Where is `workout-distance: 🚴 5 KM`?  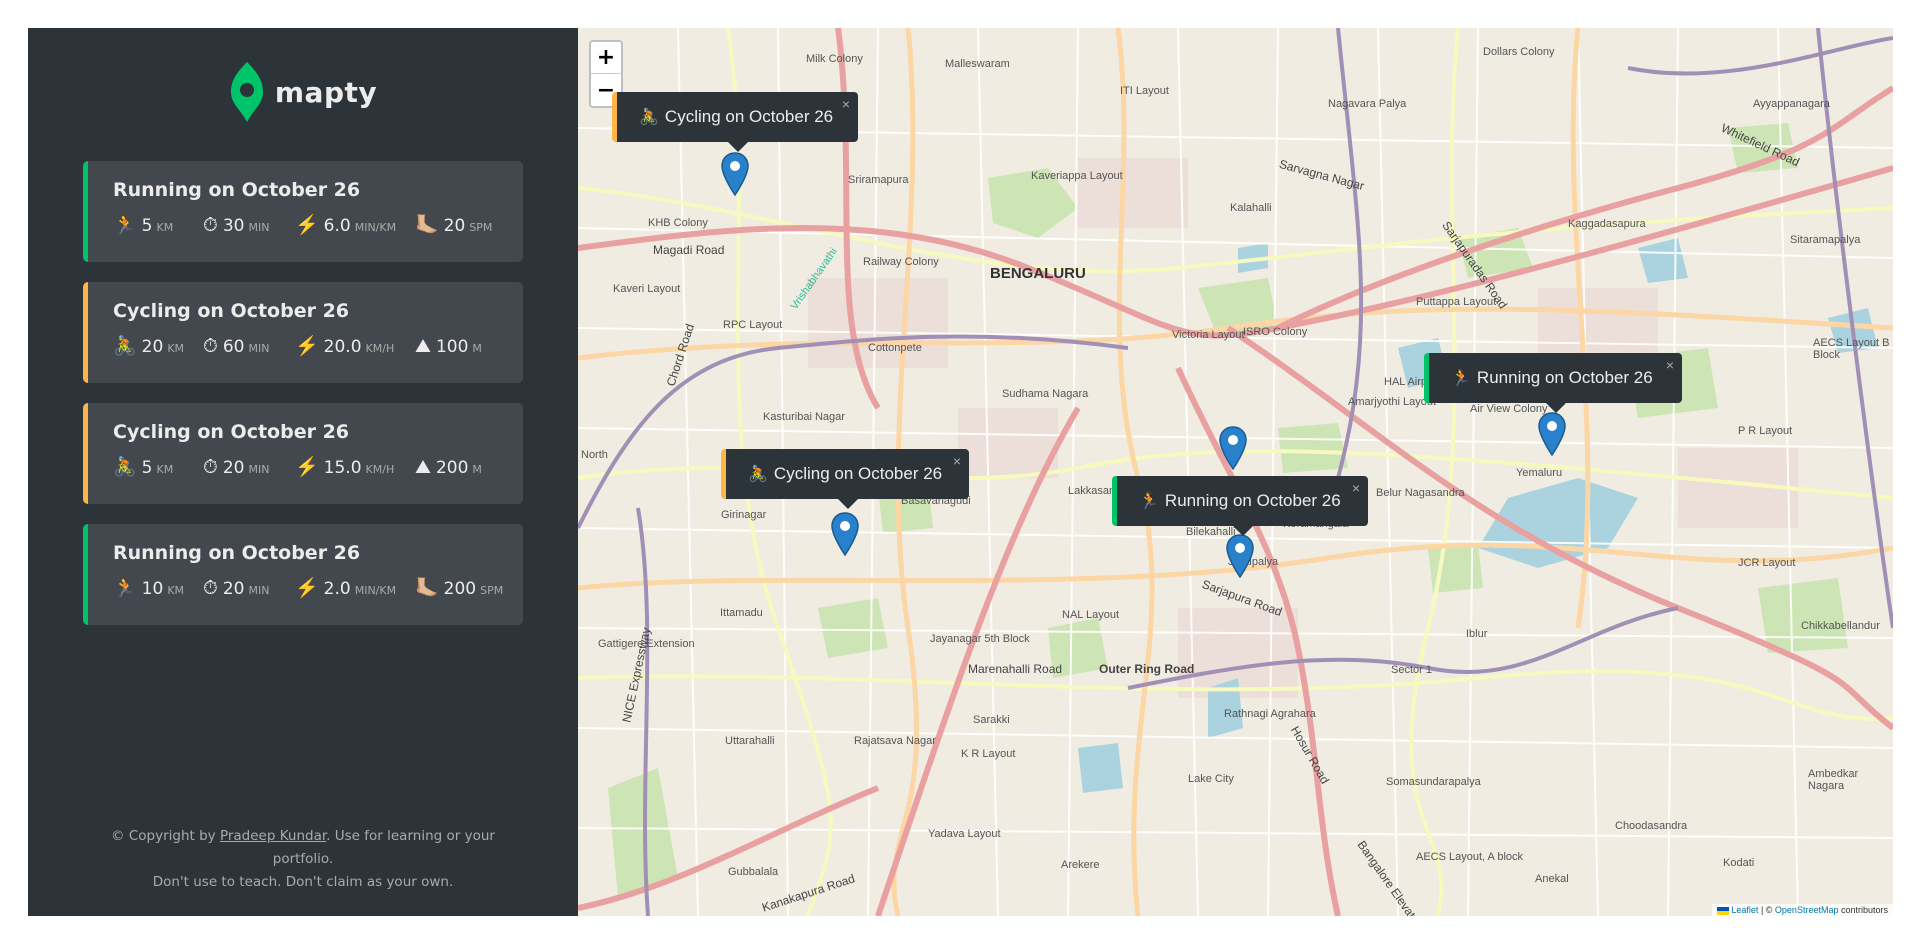
workout-distance: 🚴 5 KM is located at coordinates (158, 466).